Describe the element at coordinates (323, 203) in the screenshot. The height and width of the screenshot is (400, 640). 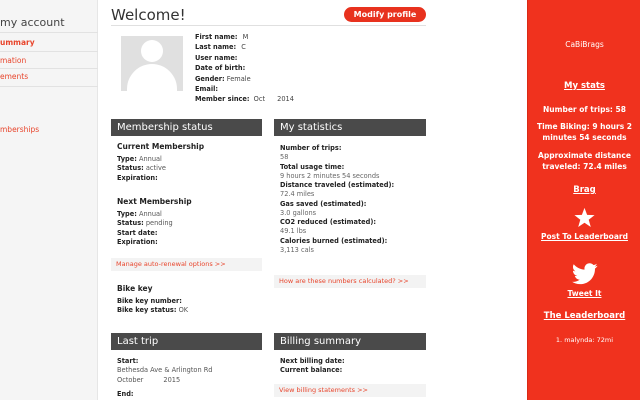
I see `gas-label: Gas saved (estimated):` at that location.